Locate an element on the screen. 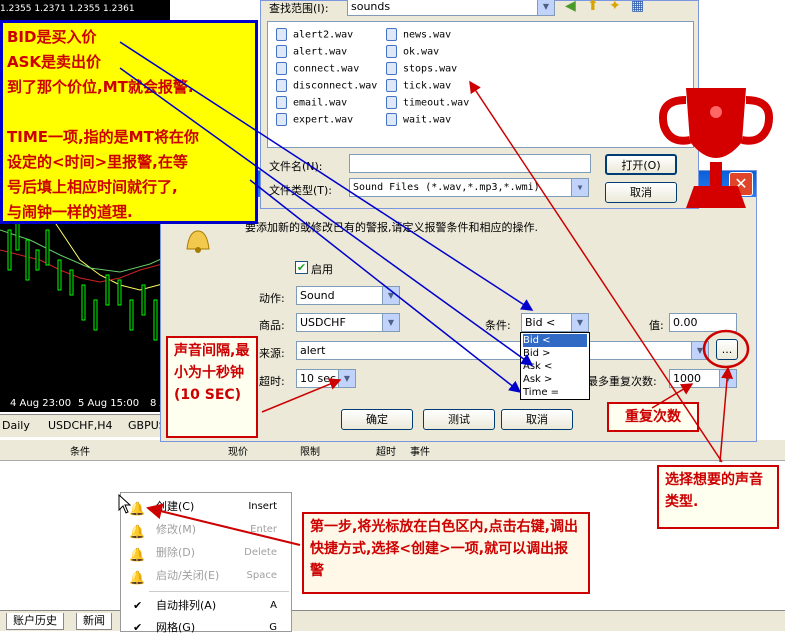 The height and width of the screenshot is (639, 785). filename-input is located at coordinates (470, 163).